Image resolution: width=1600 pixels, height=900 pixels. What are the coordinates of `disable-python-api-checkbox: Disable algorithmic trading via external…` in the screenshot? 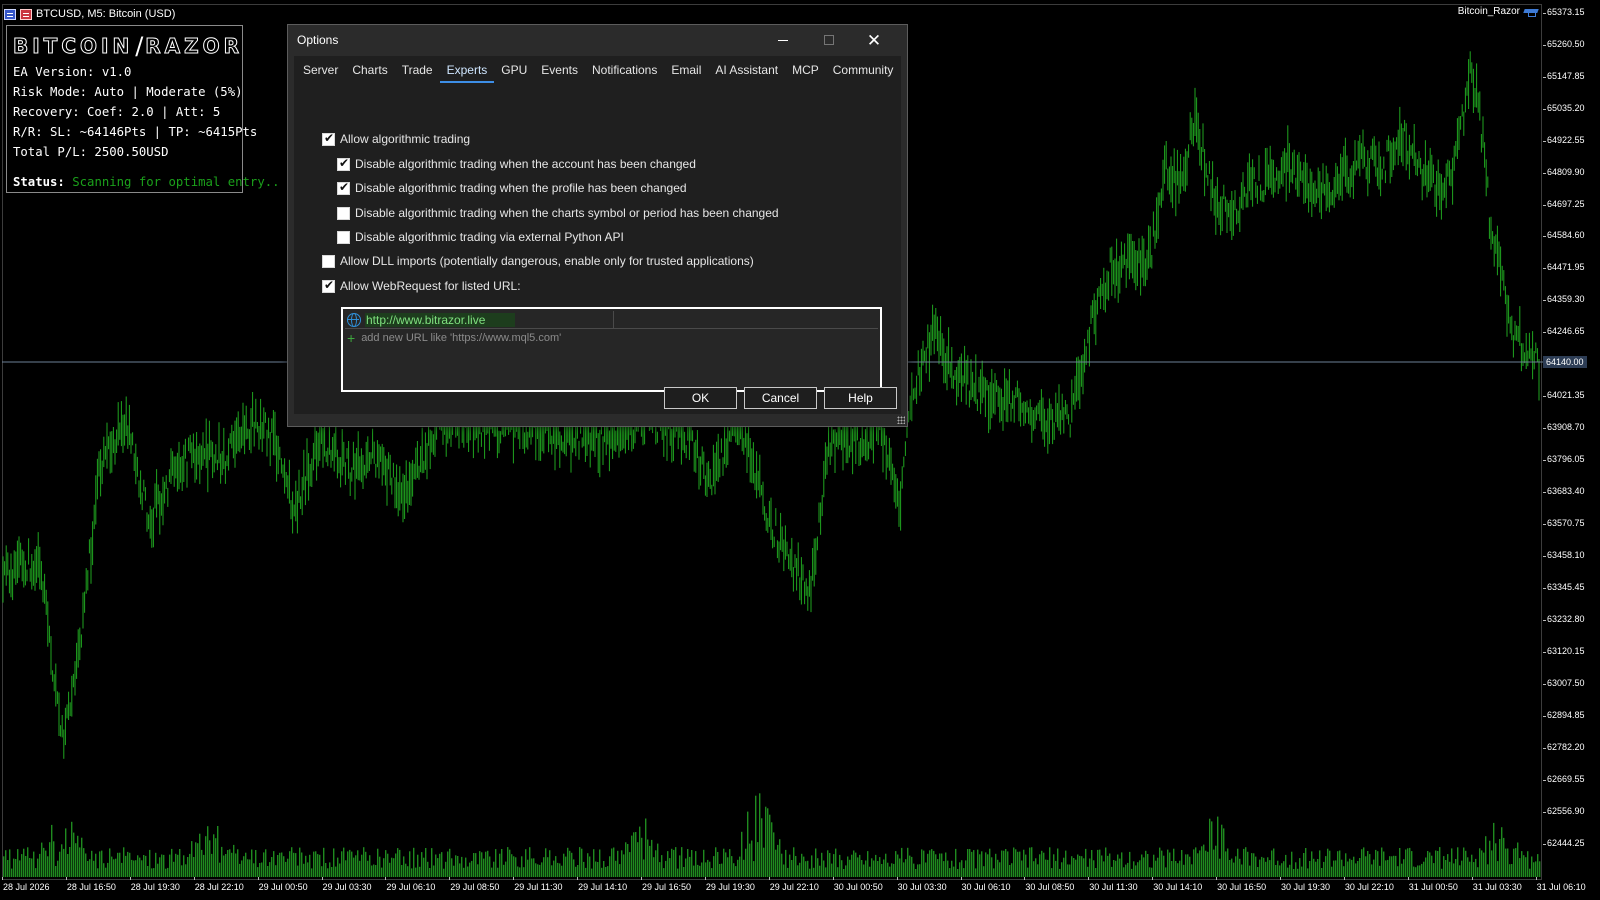 It's located at (480, 237).